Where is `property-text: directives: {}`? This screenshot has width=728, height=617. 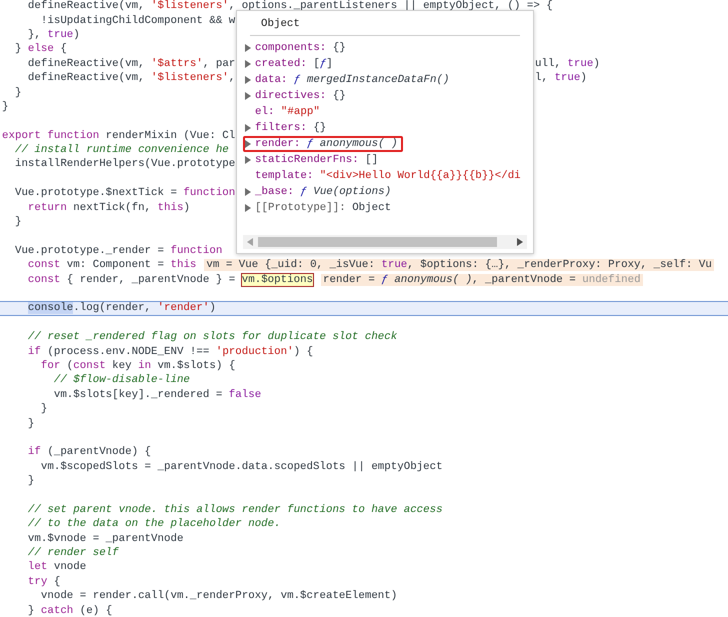
property-text: directives: {} is located at coordinates (300, 96).